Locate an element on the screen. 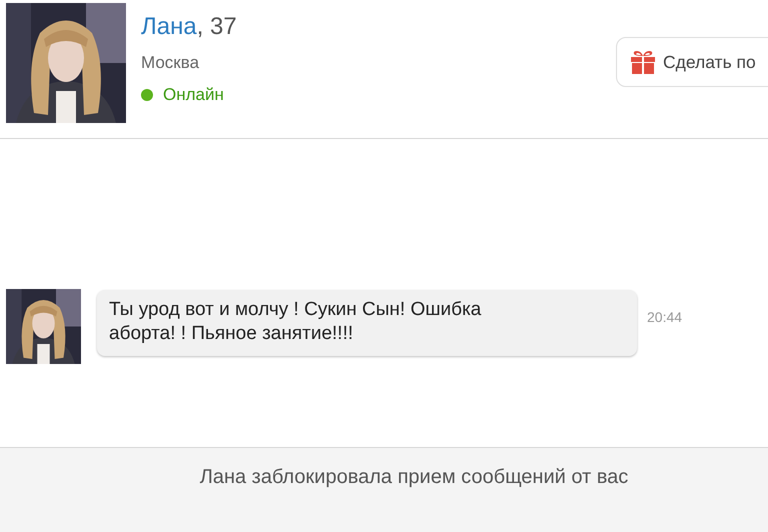 The width and height of the screenshot is (768, 532). profile-city: Москва is located at coordinates (170, 63).